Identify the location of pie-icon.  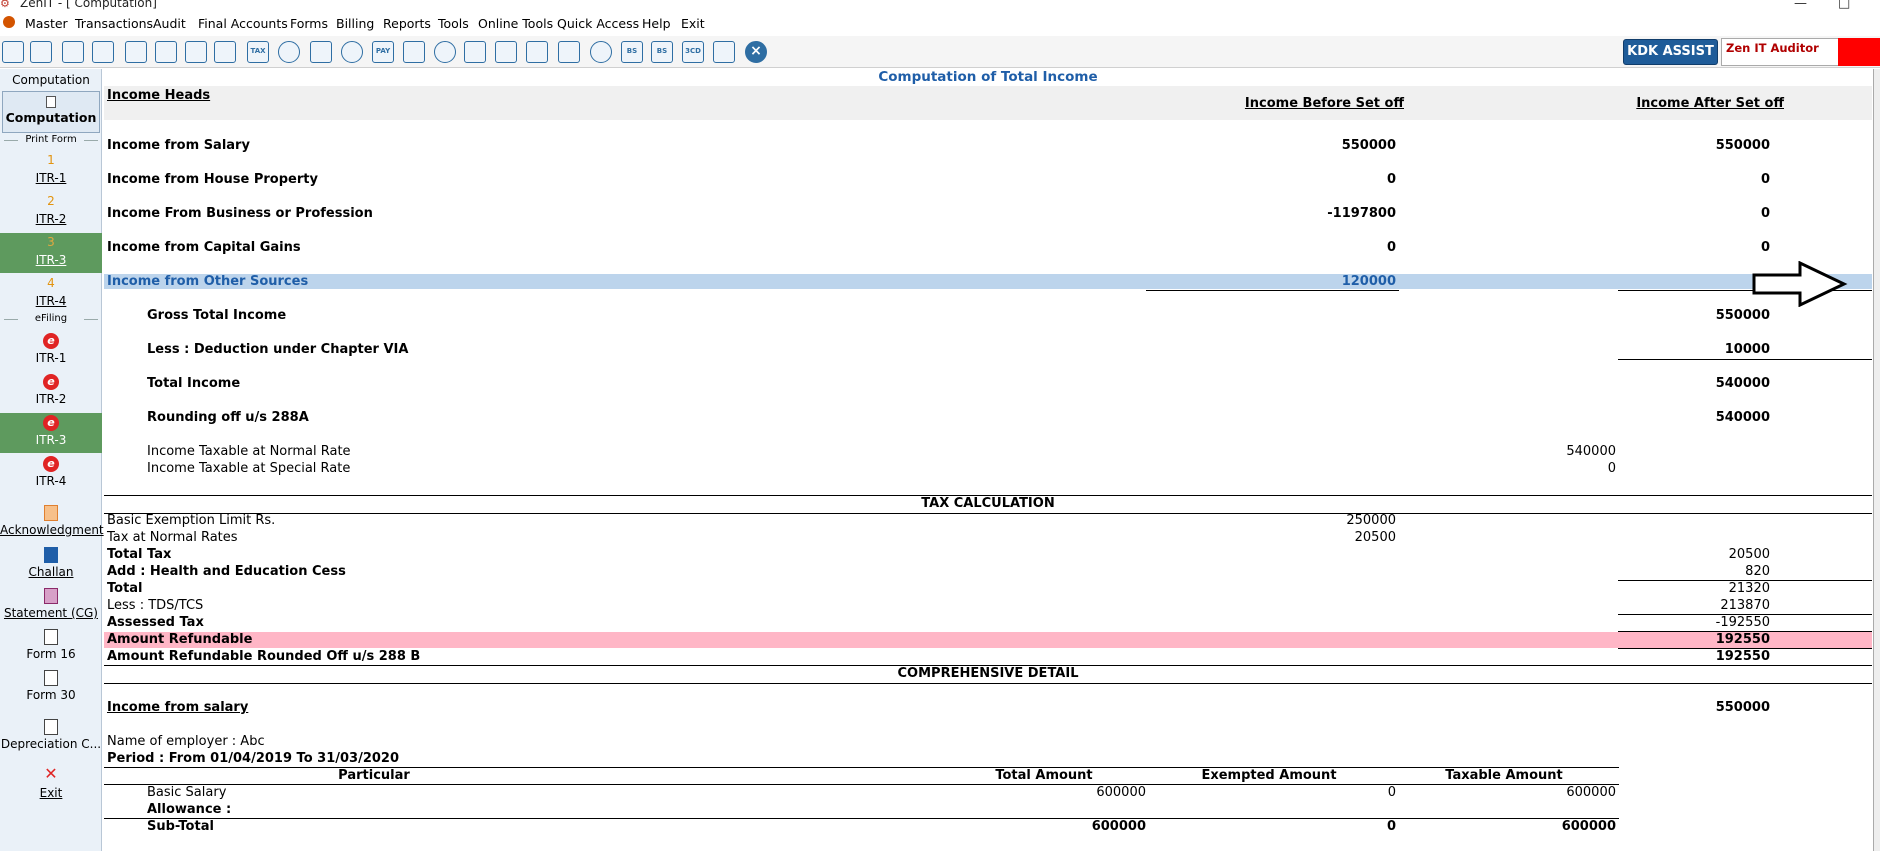
(352, 52).